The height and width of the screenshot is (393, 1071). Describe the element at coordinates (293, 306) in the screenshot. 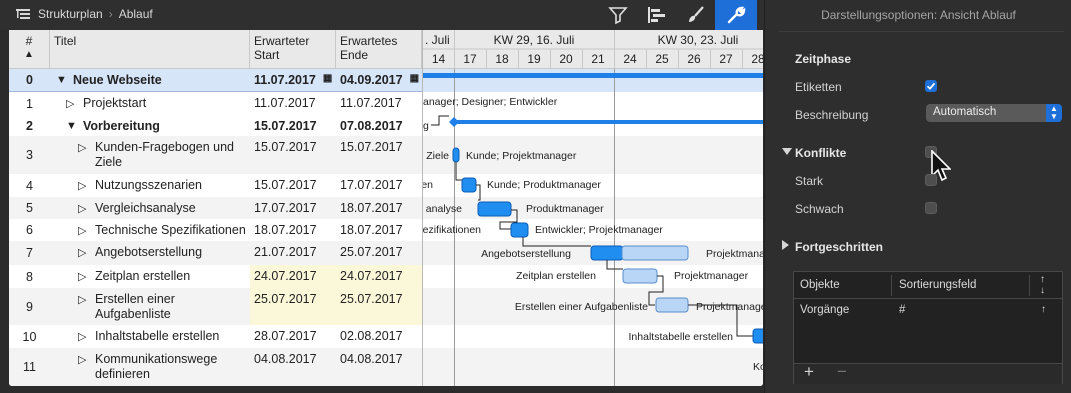

I see `row-start-cell: 25.07.2017` at that location.